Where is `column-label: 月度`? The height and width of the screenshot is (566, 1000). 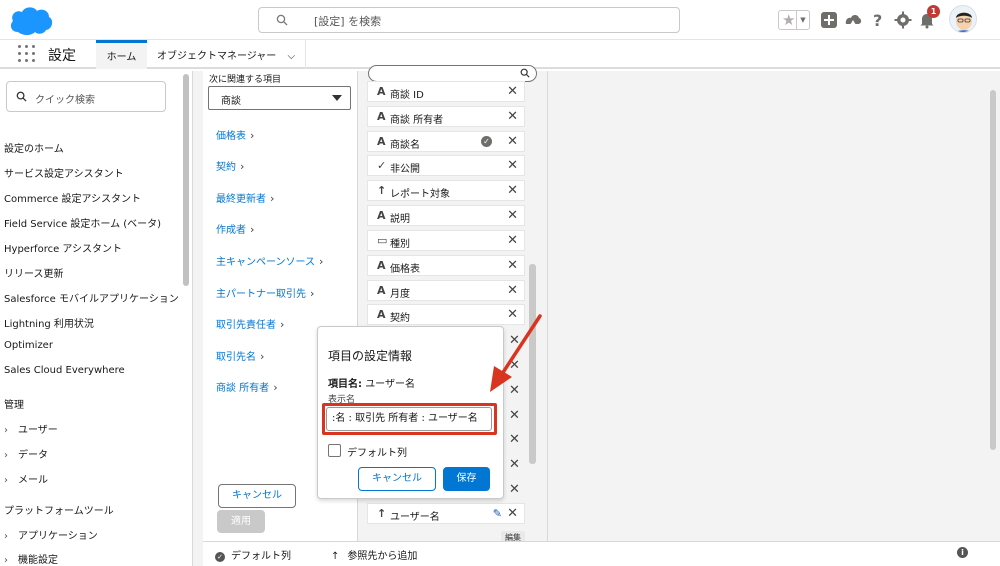
column-label: 月度 is located at coordinates (400, 294).